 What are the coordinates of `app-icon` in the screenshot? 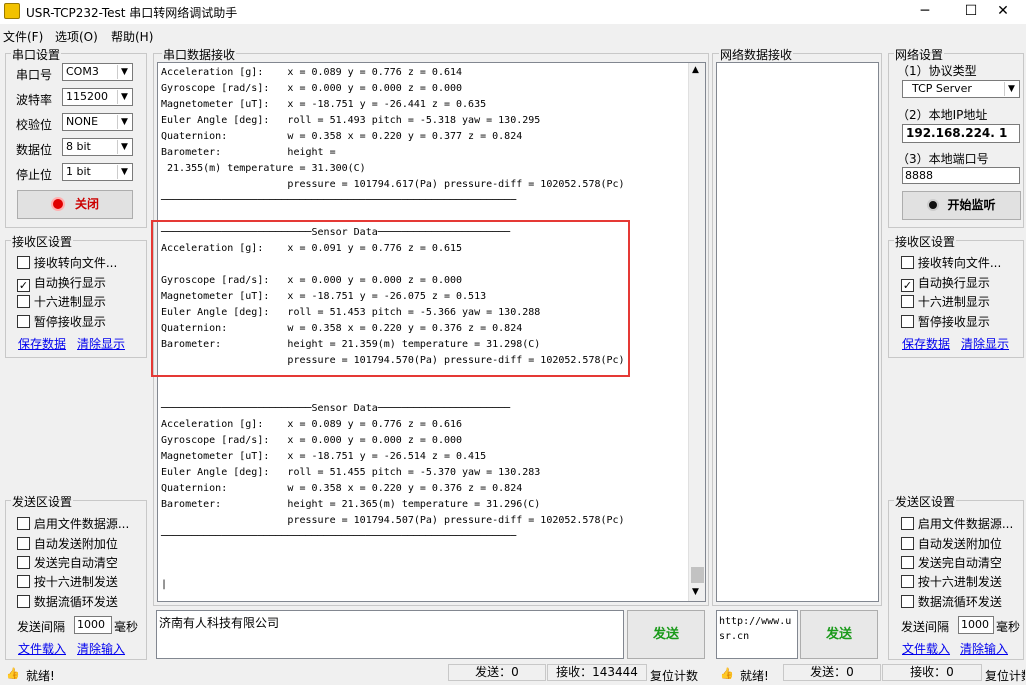 It's located at (12, 11).